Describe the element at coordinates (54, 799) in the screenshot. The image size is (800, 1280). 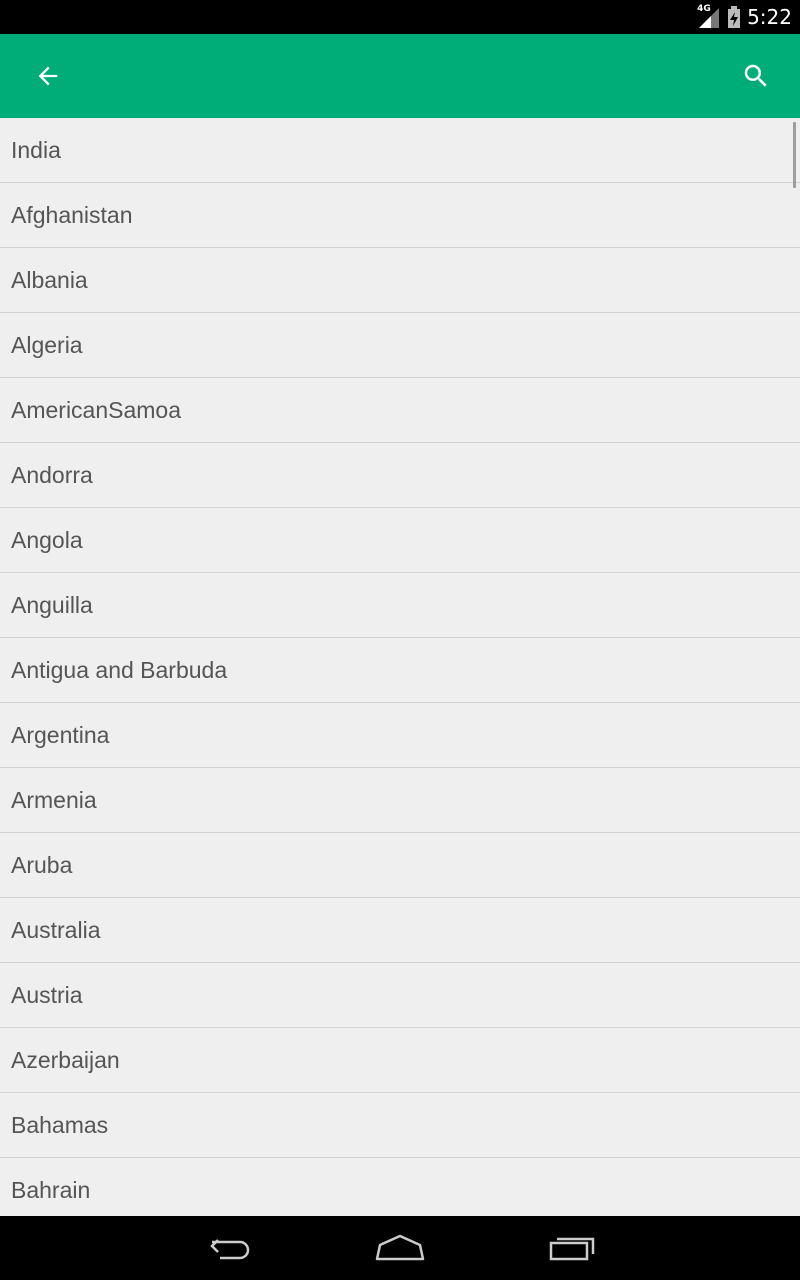
I see `country-label: Armenia` at that location.